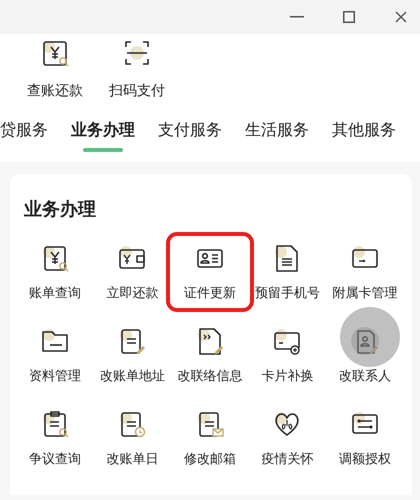  What do you see at coordinates (297, 17) in the screenshot?
I see `minimize-icon` at bounding box center [297, 17].